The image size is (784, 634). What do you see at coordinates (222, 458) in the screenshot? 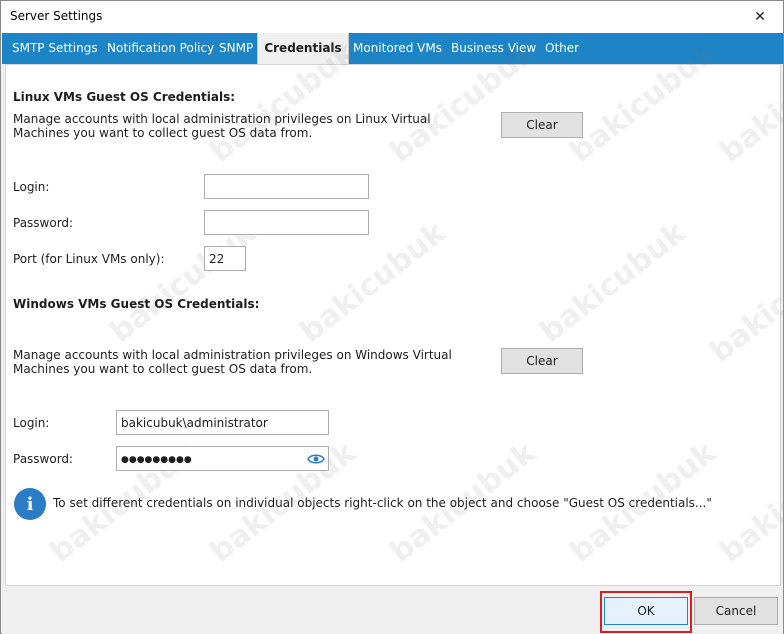
I see `windows-password-field: ●●●●●●●●●` at bounding box center [222, 458].